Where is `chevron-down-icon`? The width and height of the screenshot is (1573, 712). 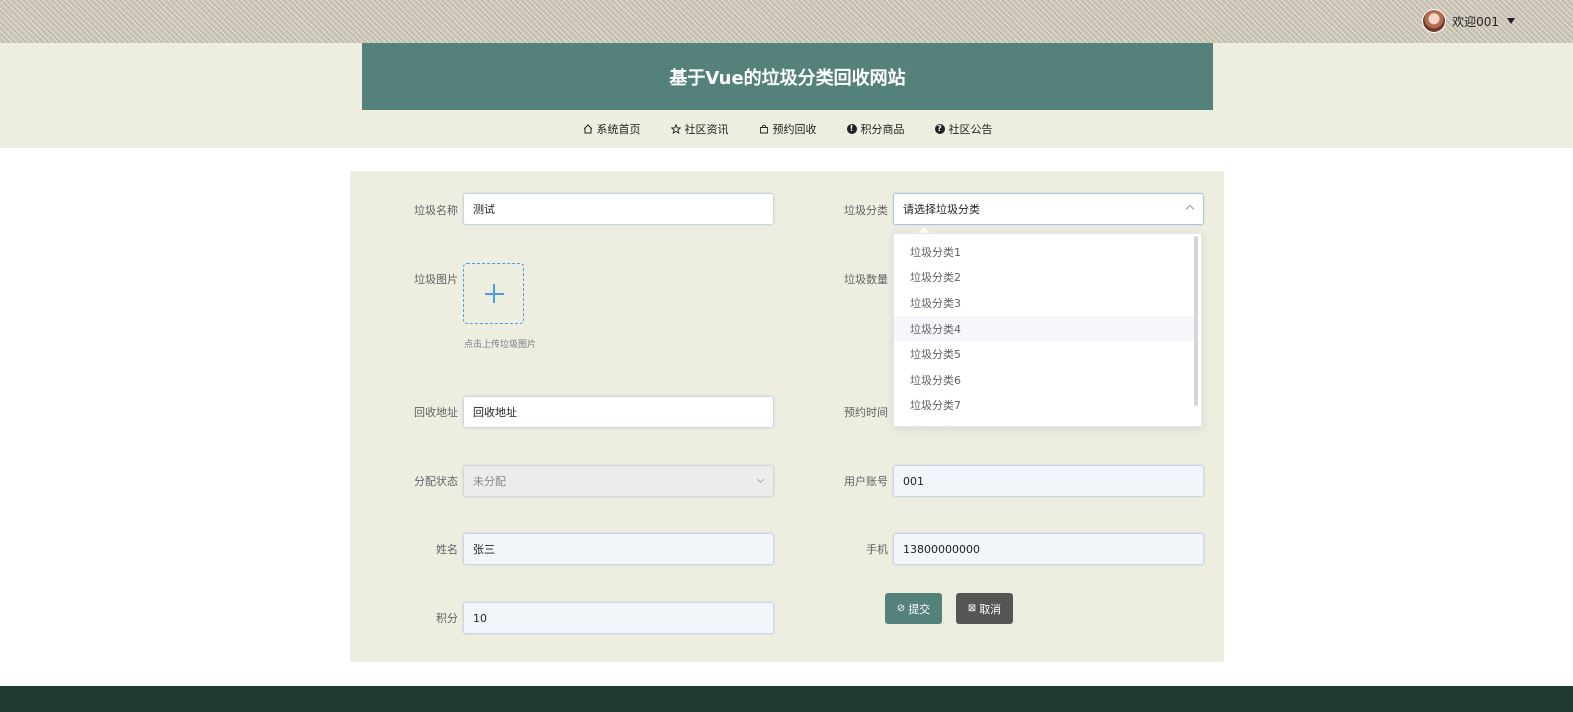
chevron-down-icon is located at coordinates (760, 479).